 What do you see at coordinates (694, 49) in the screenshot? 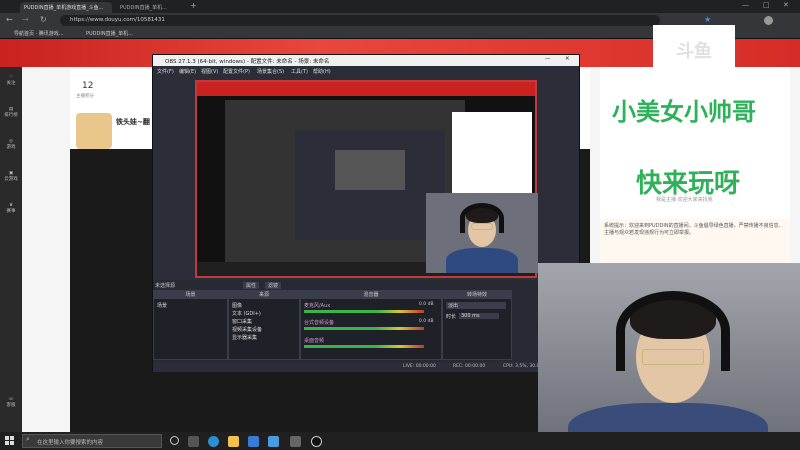
I see `douyu-logo: 斗鱼` at bounding box center [694, 49].